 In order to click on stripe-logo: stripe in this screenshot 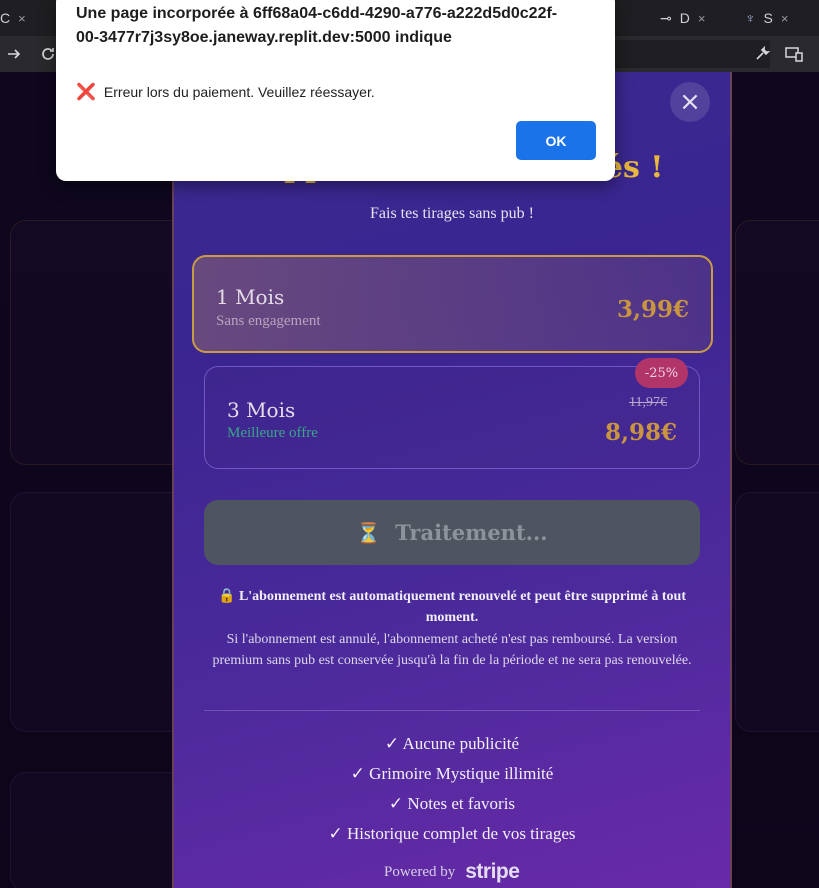, I will do `click(492, 871)`.